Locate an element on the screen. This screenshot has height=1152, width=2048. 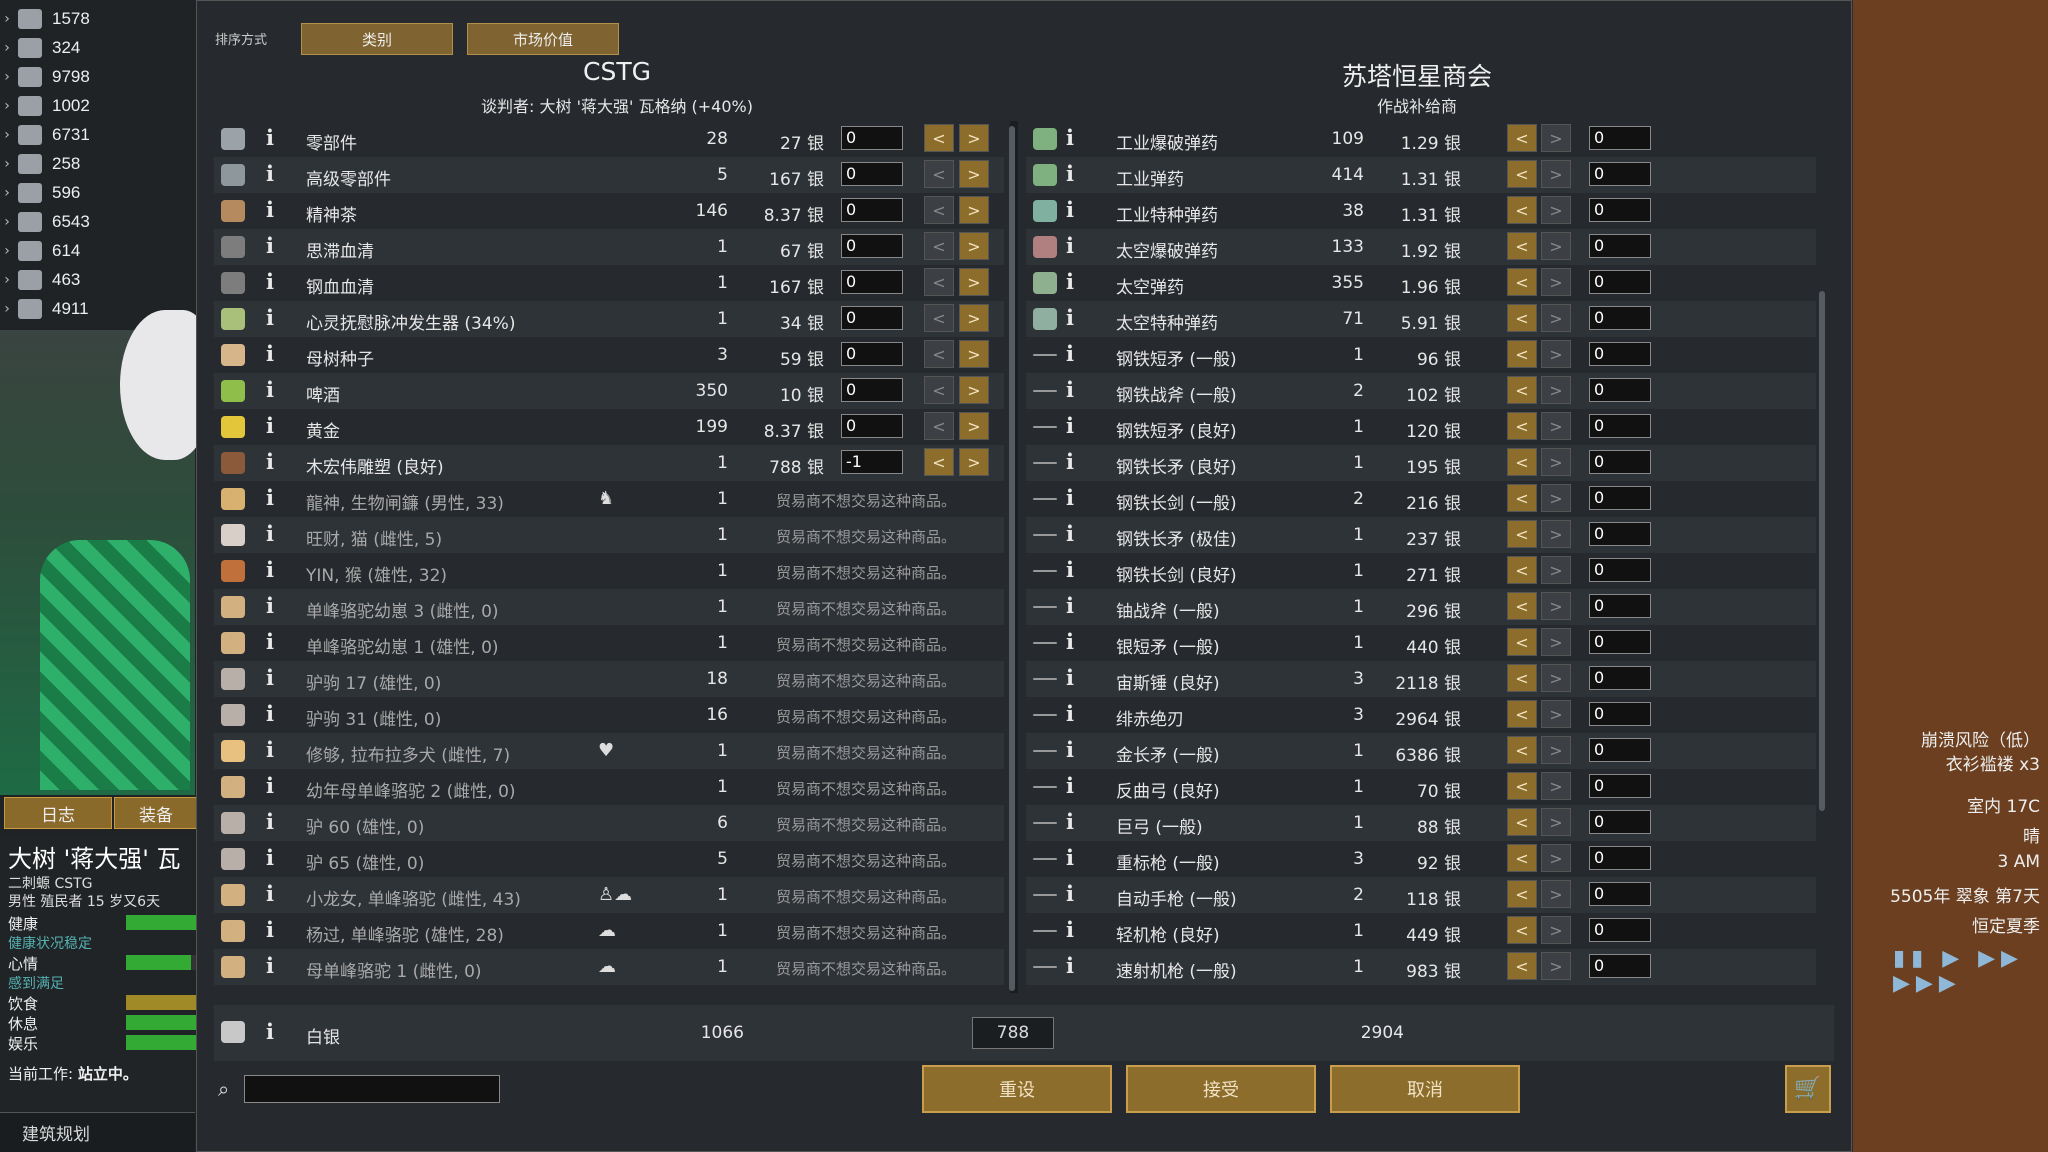
resource-row: › 1002 is located at coordinates (97, 105).